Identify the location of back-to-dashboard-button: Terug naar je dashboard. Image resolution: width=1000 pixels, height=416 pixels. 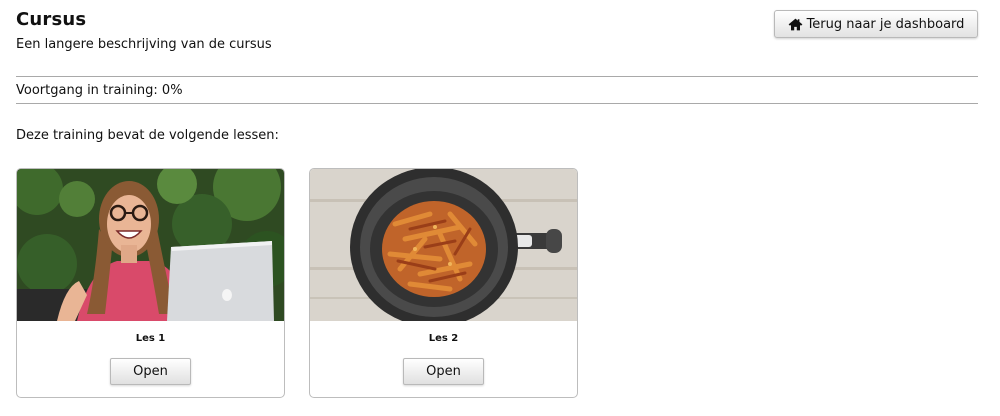
(876, 24).